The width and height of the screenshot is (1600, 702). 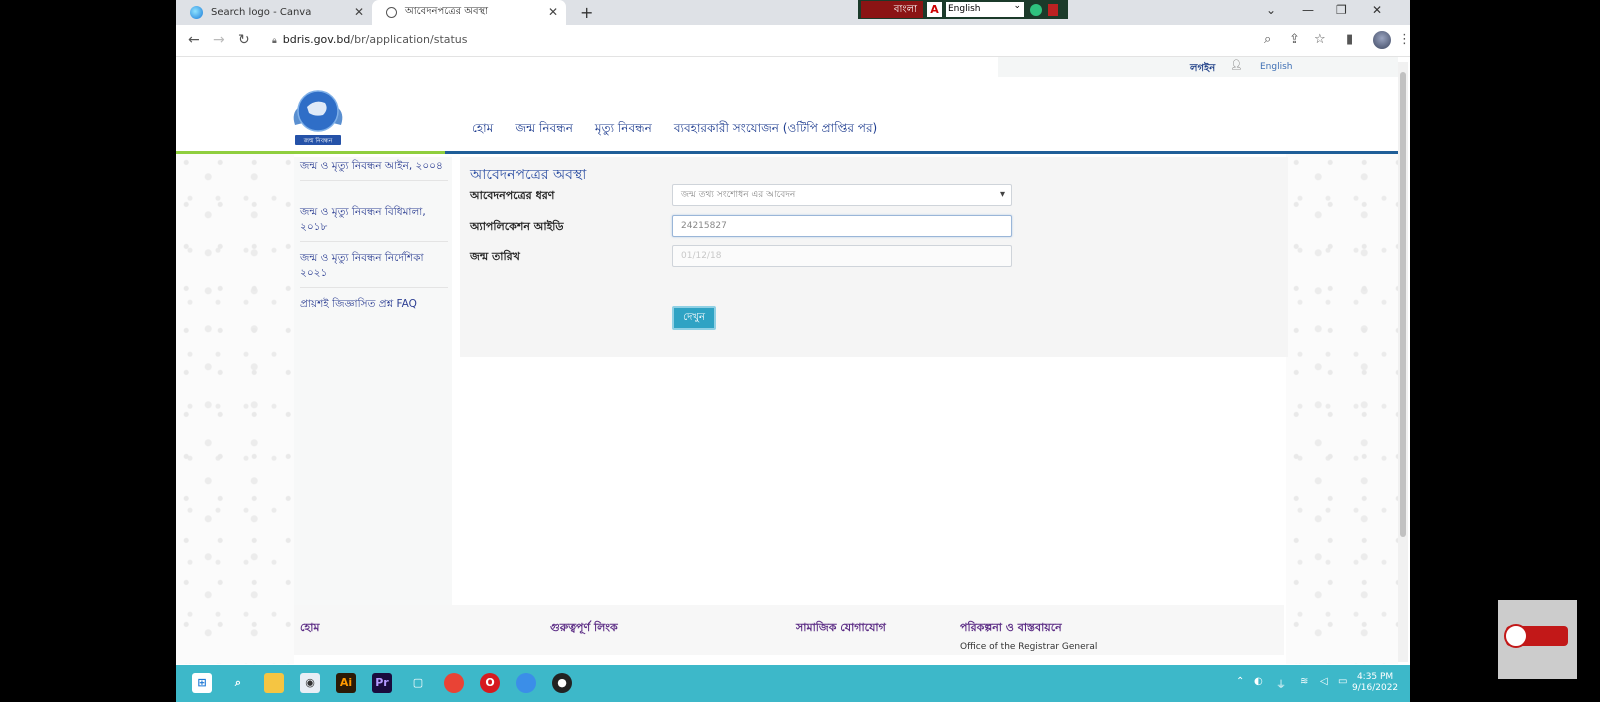 What do you see at coordinates (482, 130) in the screenshot?
I see `nav-home: হোম` at bounding box center [482, 130].